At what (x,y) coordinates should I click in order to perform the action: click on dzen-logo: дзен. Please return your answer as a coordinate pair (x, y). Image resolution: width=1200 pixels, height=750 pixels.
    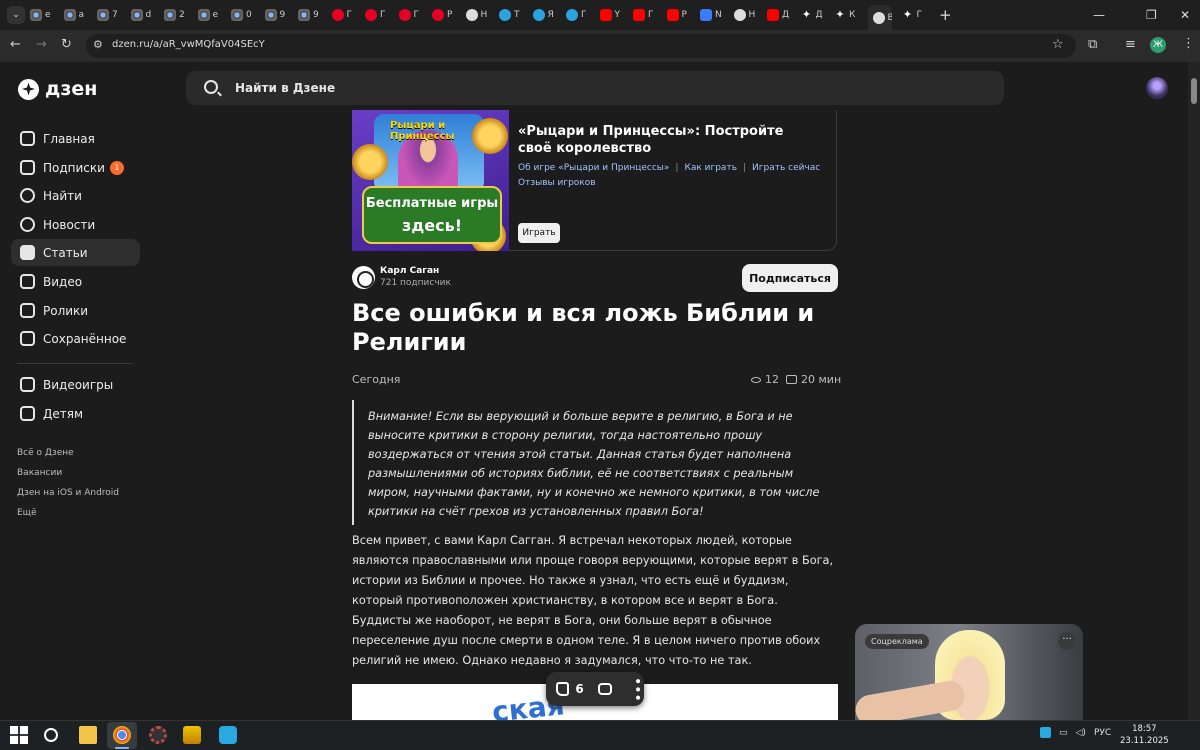
    Looking at the image, I should click on (57, 89).